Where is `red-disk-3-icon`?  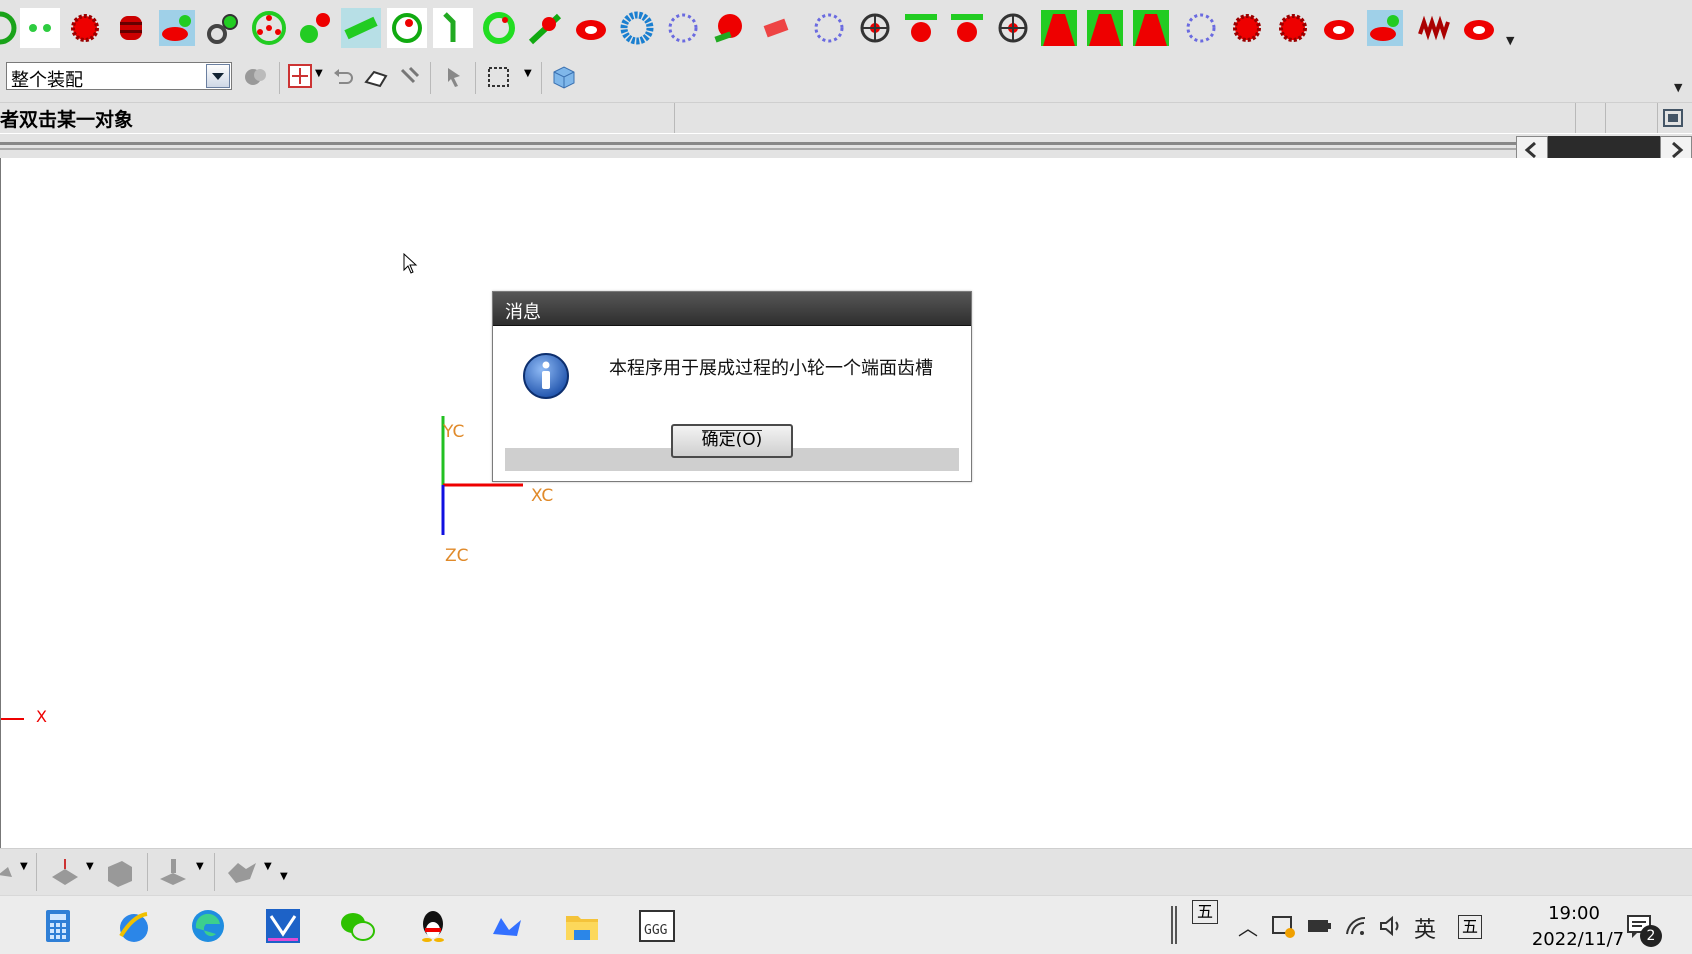
red-disk-3-icon is located at coordinates (1479, 28).